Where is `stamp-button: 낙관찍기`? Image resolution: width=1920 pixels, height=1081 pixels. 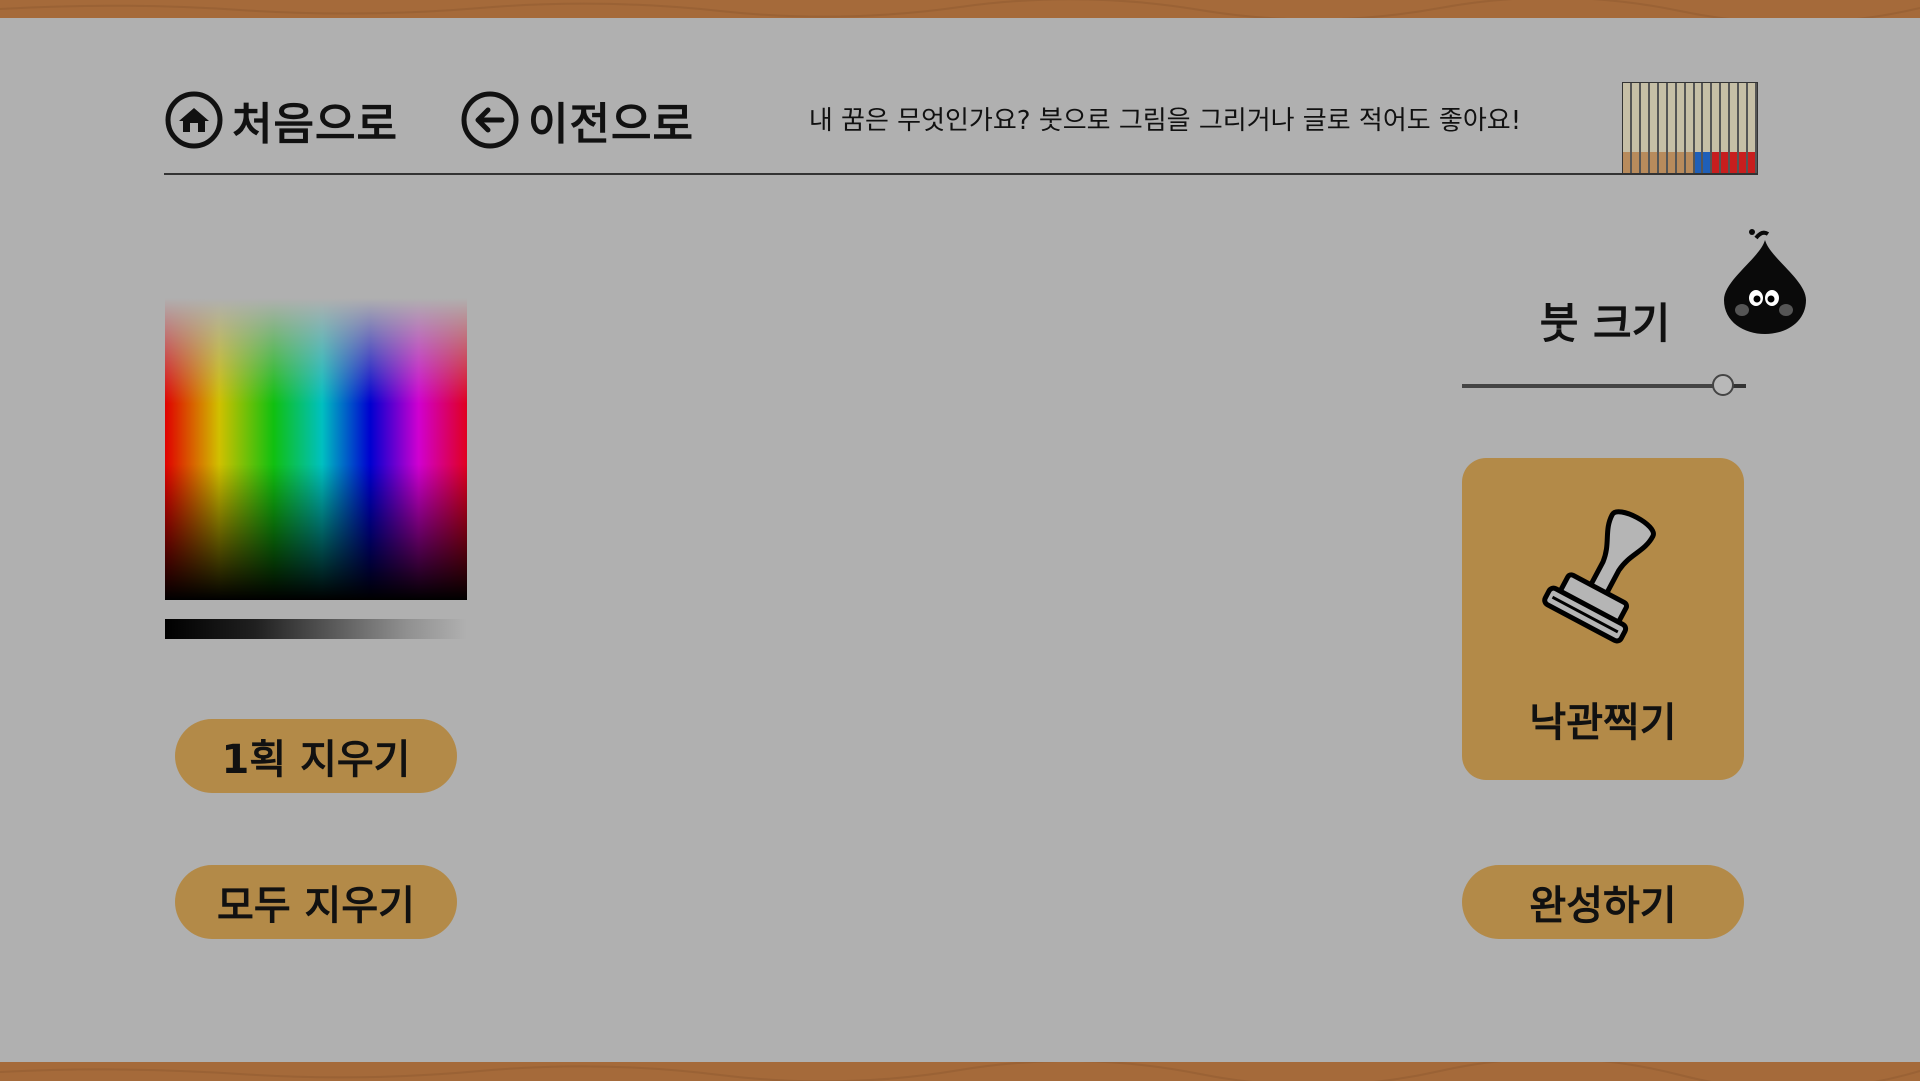 stamp-button: 낙관찍기 is located at coordinates (1603, 619).